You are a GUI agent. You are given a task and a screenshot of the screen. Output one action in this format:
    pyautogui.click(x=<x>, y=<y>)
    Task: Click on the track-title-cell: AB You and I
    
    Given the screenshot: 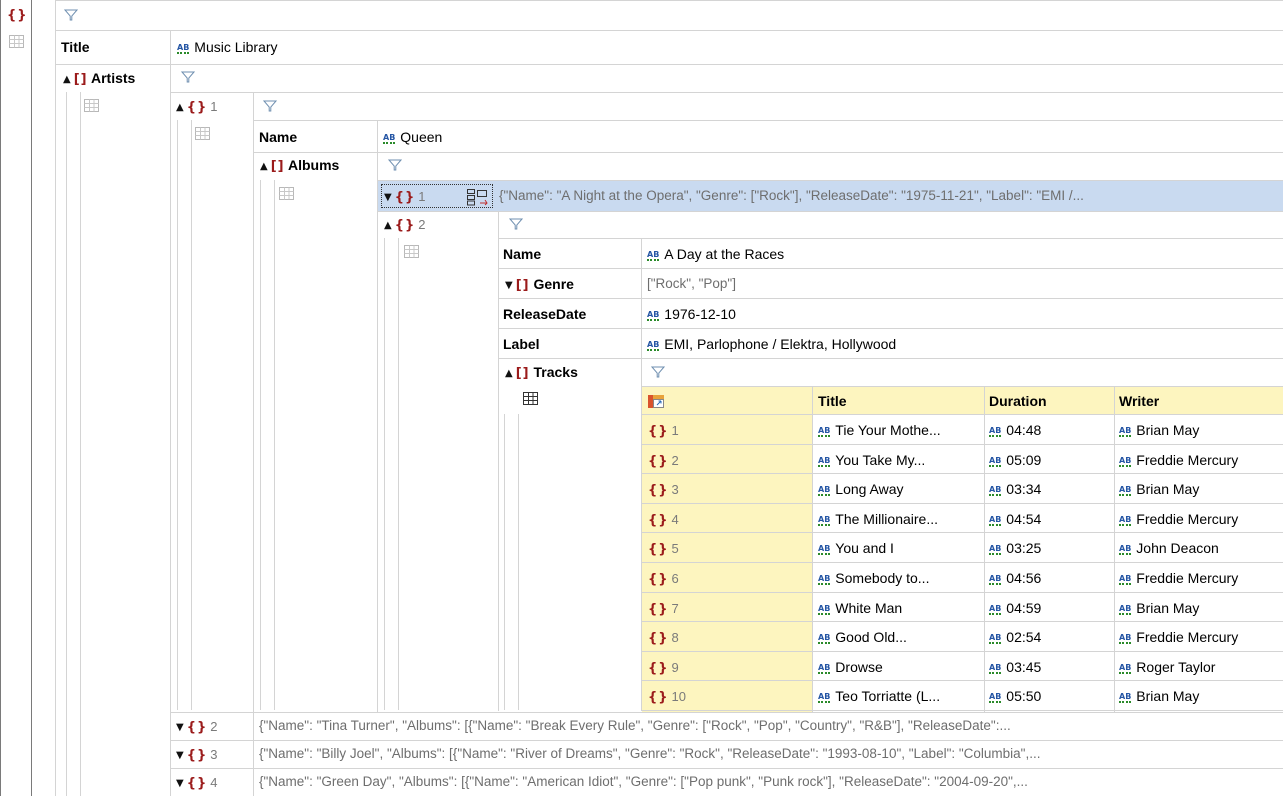 What is the action you would take?
    pyautogui.click(x=856, y=548)
    